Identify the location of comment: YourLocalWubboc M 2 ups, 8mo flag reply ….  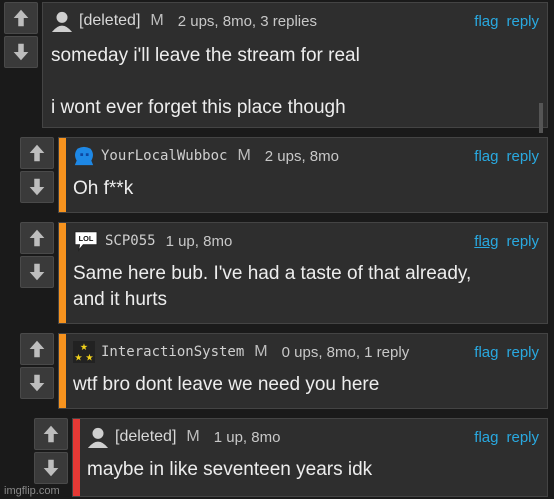
(284, 175).